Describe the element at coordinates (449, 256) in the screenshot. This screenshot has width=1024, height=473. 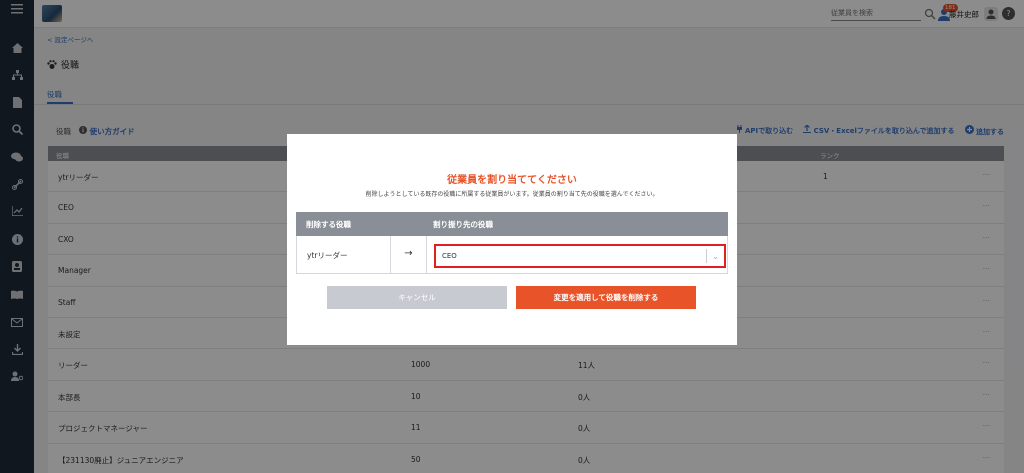
I see `selected-position: CEO` at that location.